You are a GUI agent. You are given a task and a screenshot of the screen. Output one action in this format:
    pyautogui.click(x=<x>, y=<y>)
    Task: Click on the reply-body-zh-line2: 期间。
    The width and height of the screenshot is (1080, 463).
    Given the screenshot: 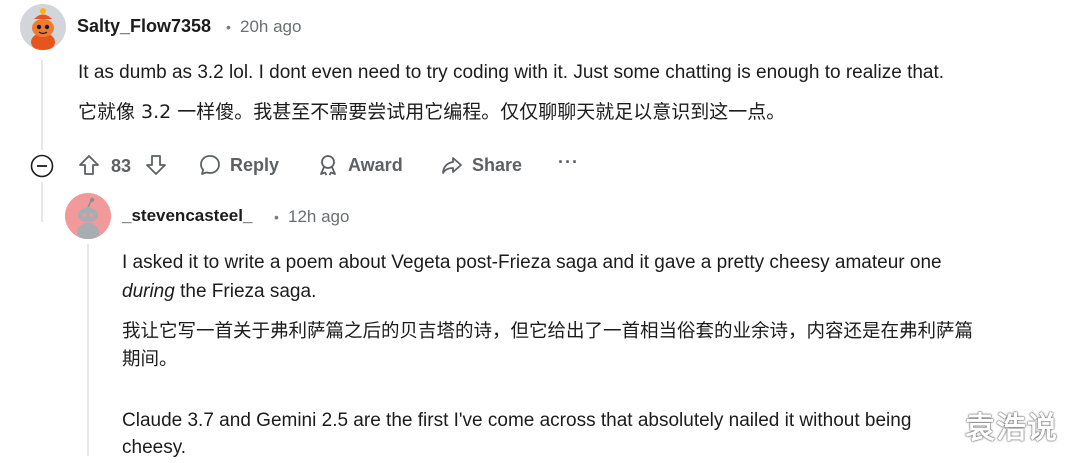 What is the action you would take?
    pyautogui.click(x=150, y=359)
    